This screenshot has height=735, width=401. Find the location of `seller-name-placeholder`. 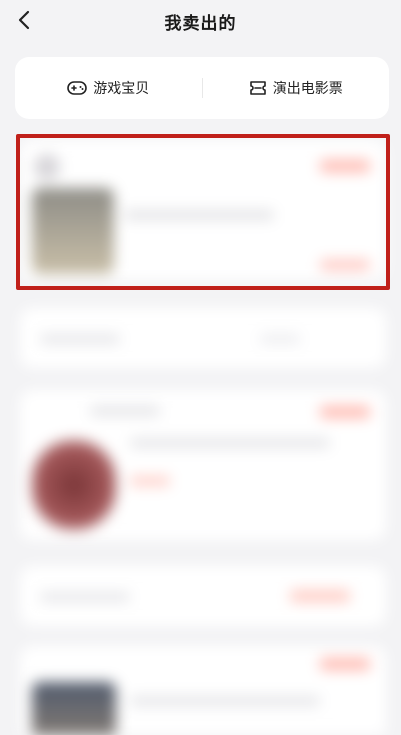

seller-name-placeholder is located at coordinates (125, 411).